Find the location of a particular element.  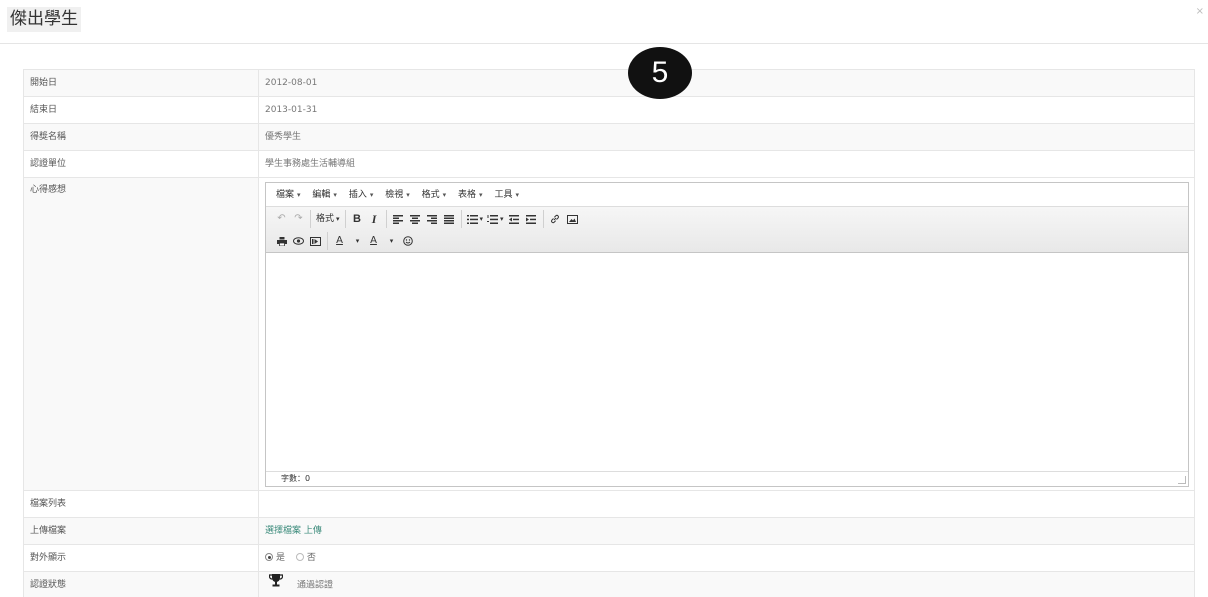

radio-no is located at coordinates (299, 557).